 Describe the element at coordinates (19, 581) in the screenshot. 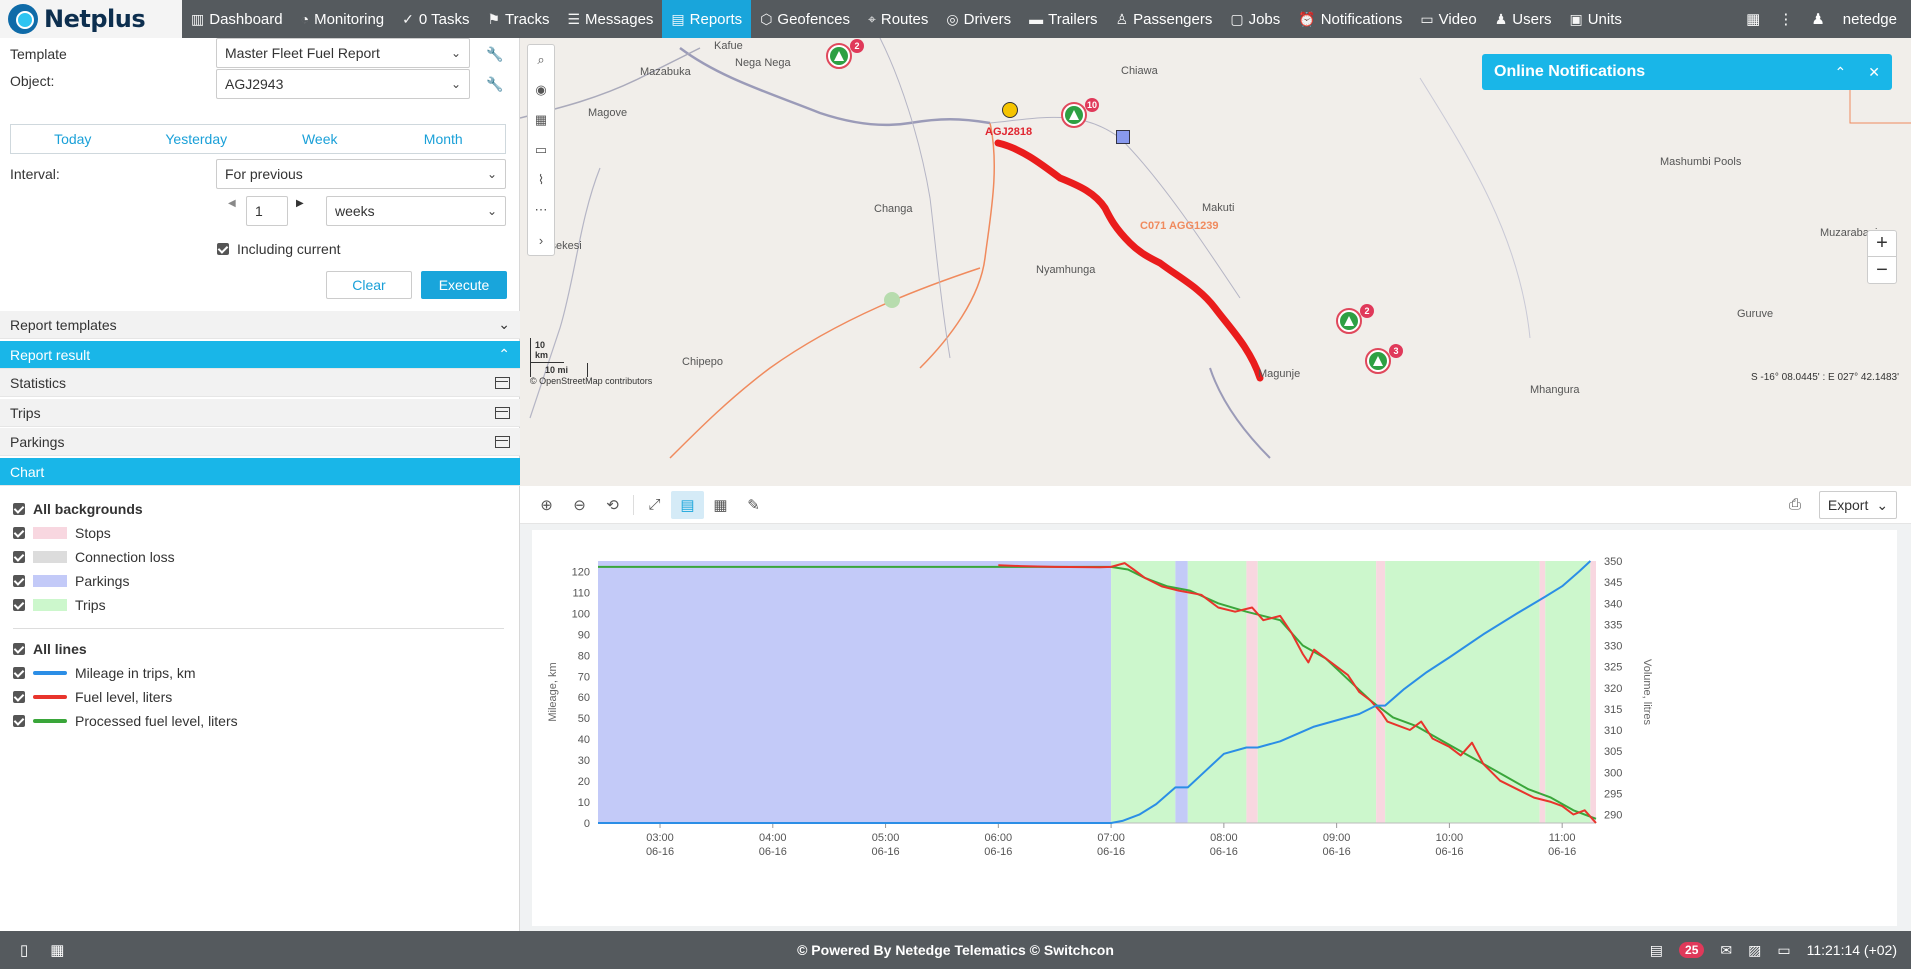

I see `parkings-checkbox` at that location.